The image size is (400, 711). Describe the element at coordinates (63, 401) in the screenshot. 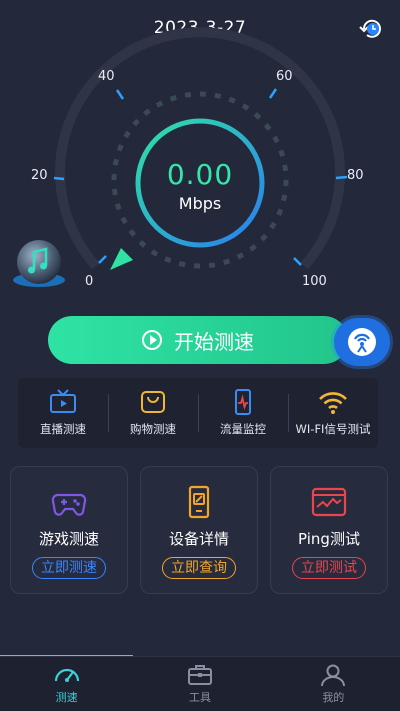

I see `tv-icon` at that location.